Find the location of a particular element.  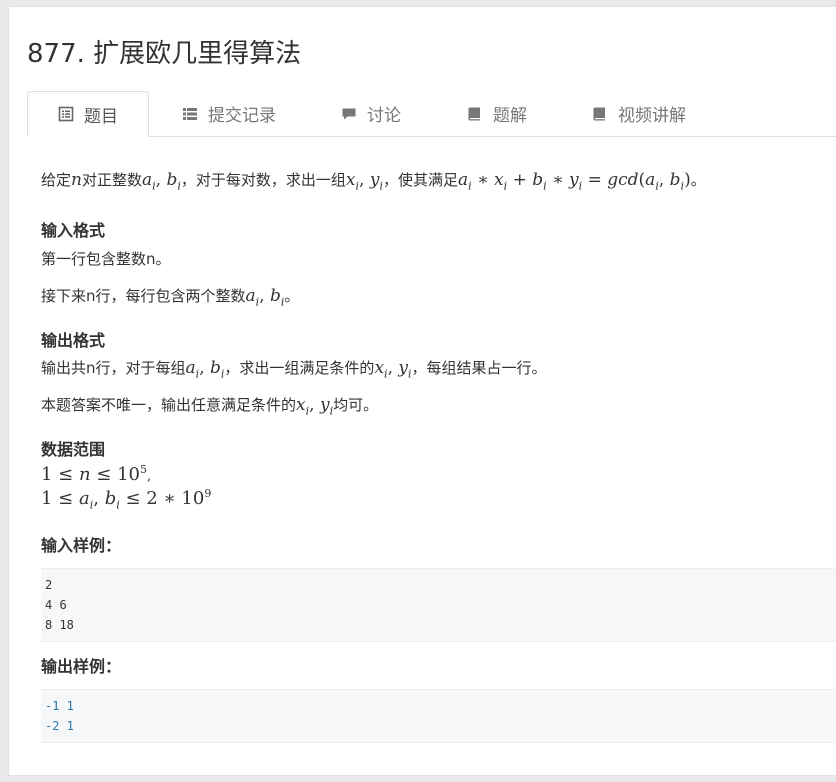

list-icon is located at coordinates (190, 113).